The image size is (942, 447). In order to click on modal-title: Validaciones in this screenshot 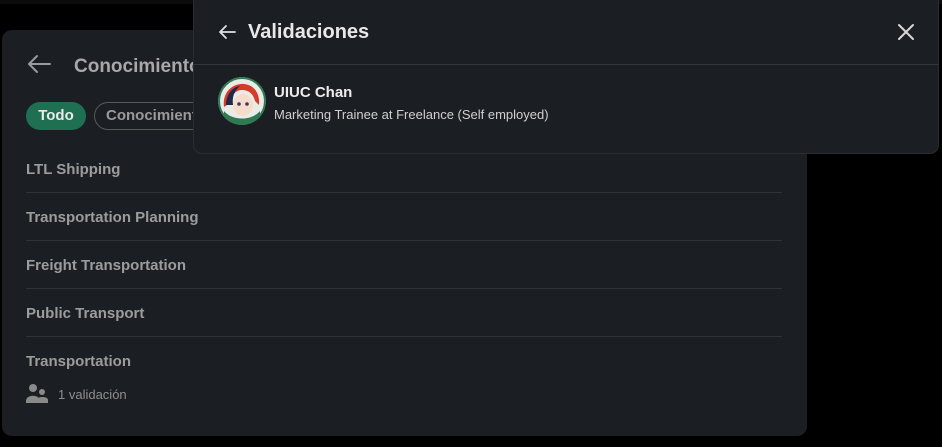, I will do `click(309, 32)`.